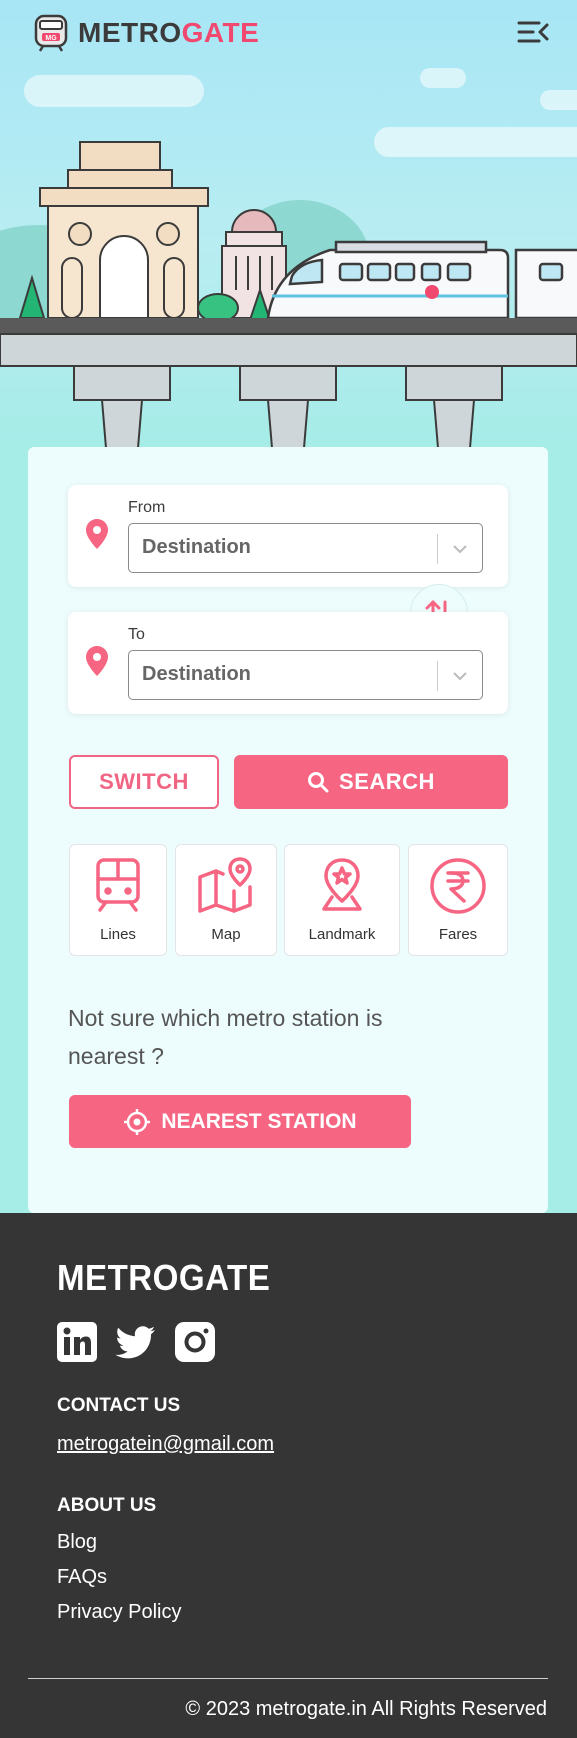 The width and height of the screenshot is (577, 1738). I want to click on linkedin-icon, so click(77, 1342).